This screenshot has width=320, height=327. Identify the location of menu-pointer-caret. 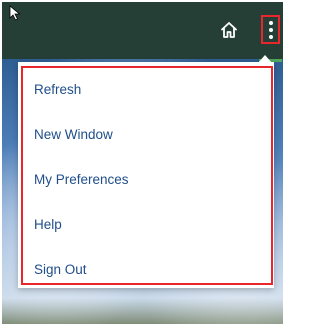
(265, 59).